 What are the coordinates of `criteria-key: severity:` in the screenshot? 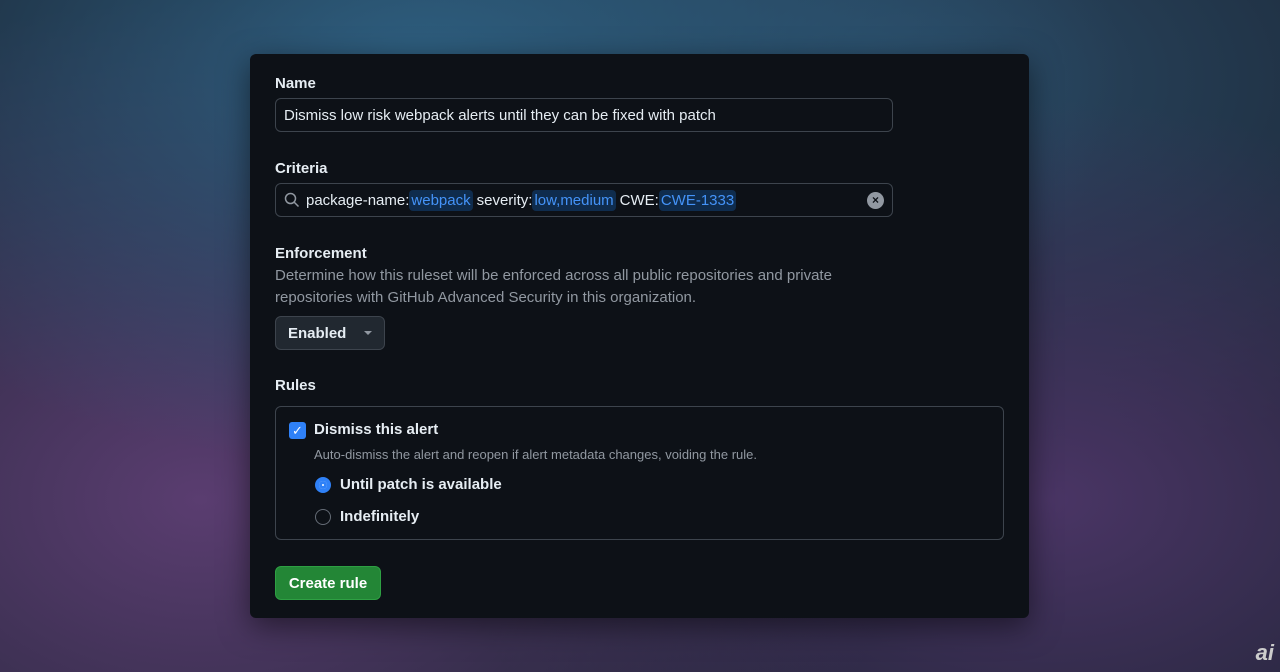 It's located at (504, 200).